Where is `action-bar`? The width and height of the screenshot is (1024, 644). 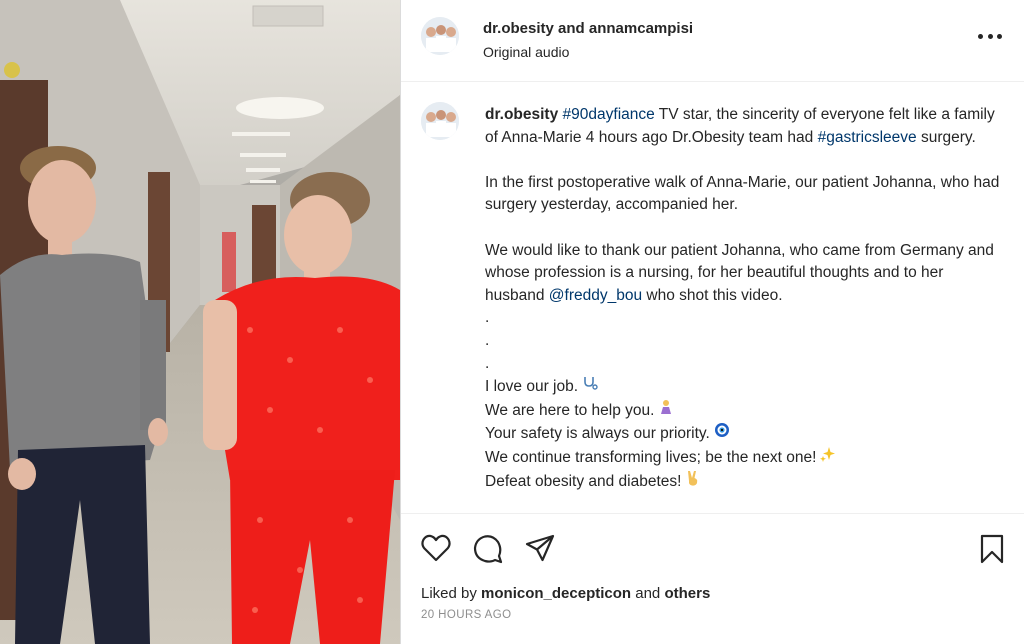
action-bar is located at coordinates (712, 549).